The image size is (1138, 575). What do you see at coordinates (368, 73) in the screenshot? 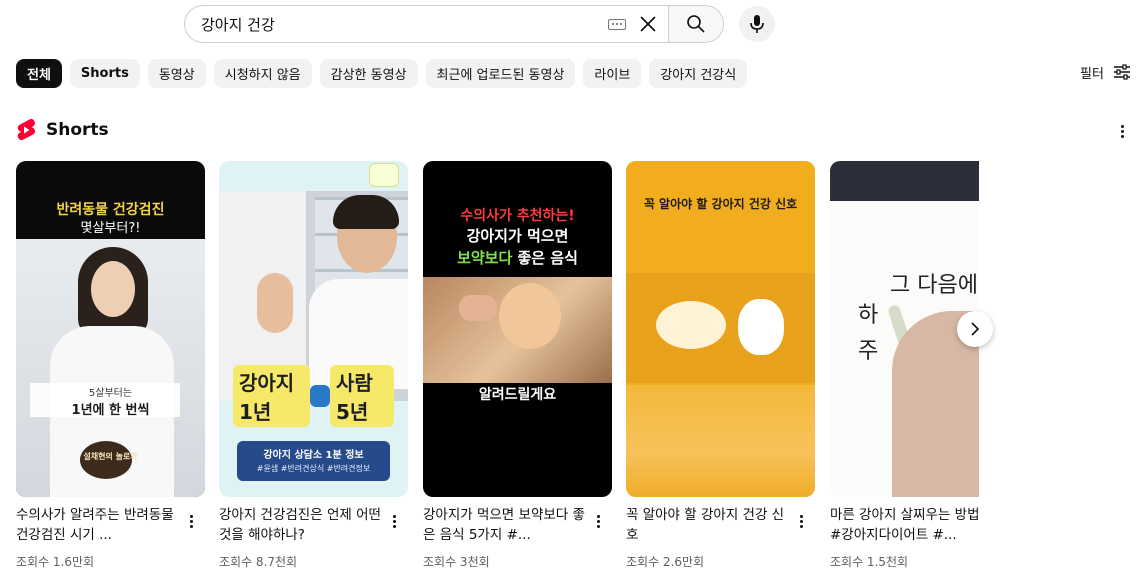
I see `chip-watched: 감상한 동영상` at bounding box center [368, 73].